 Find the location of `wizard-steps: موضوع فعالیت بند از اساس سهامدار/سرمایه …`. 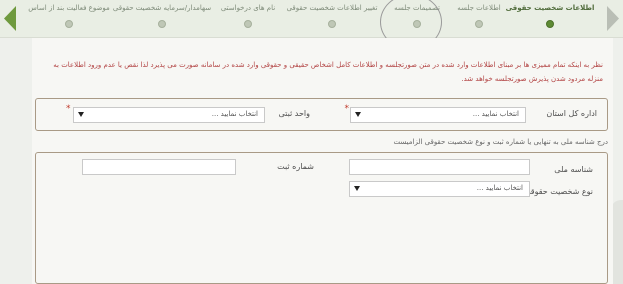

wizard-steps: موضوع فعالیت بند از اساس سهامدار/سرمایه … is located at coordinates (311, 18).